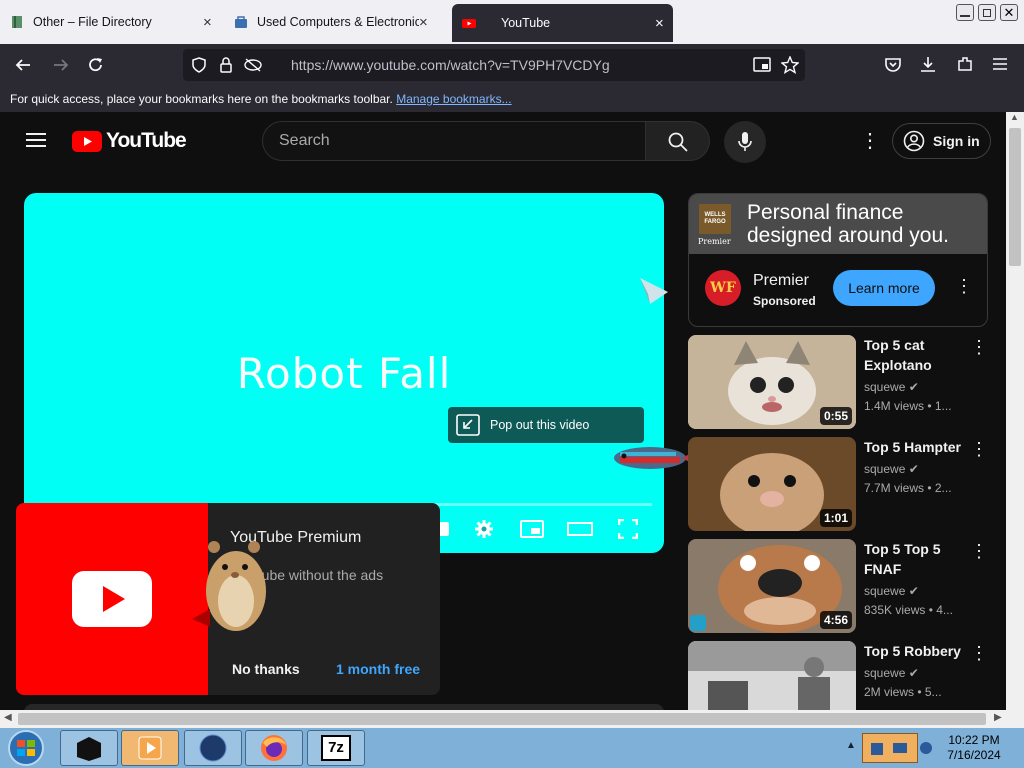 This screenshot has height=768, width=1024. What do you see at coordinates (253, 65) in the screenshot?
I see `tracking-icon` at bounding box center [253, 65].